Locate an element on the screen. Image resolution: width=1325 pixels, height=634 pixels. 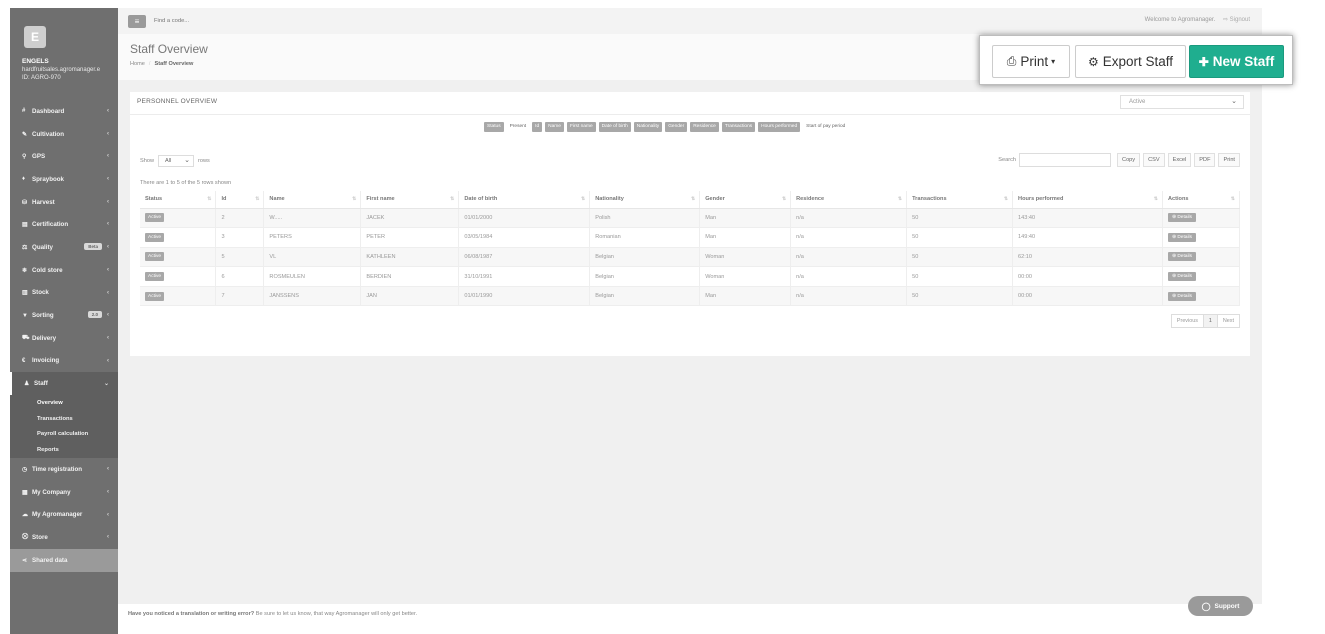
column-toggle-name: Name is located at coordinates (554, 127).